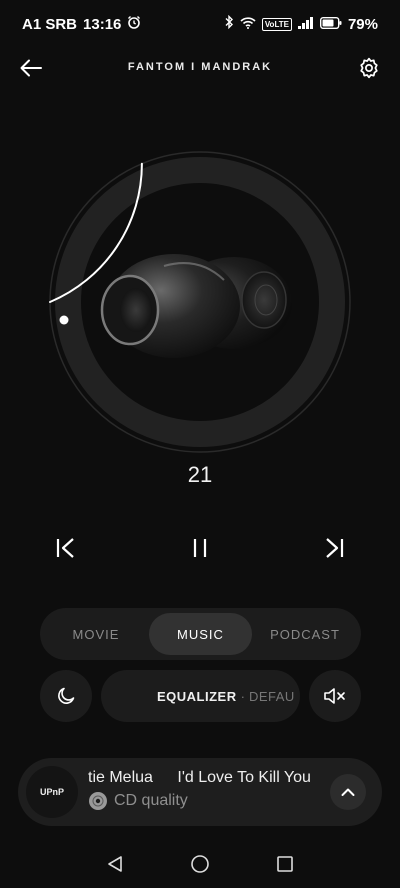 This screenshot has height=888, width=400. What do you see at coordinates (134, 24) in the screenshot?
I see `alarm-icon` at bounding box center [134, 24].